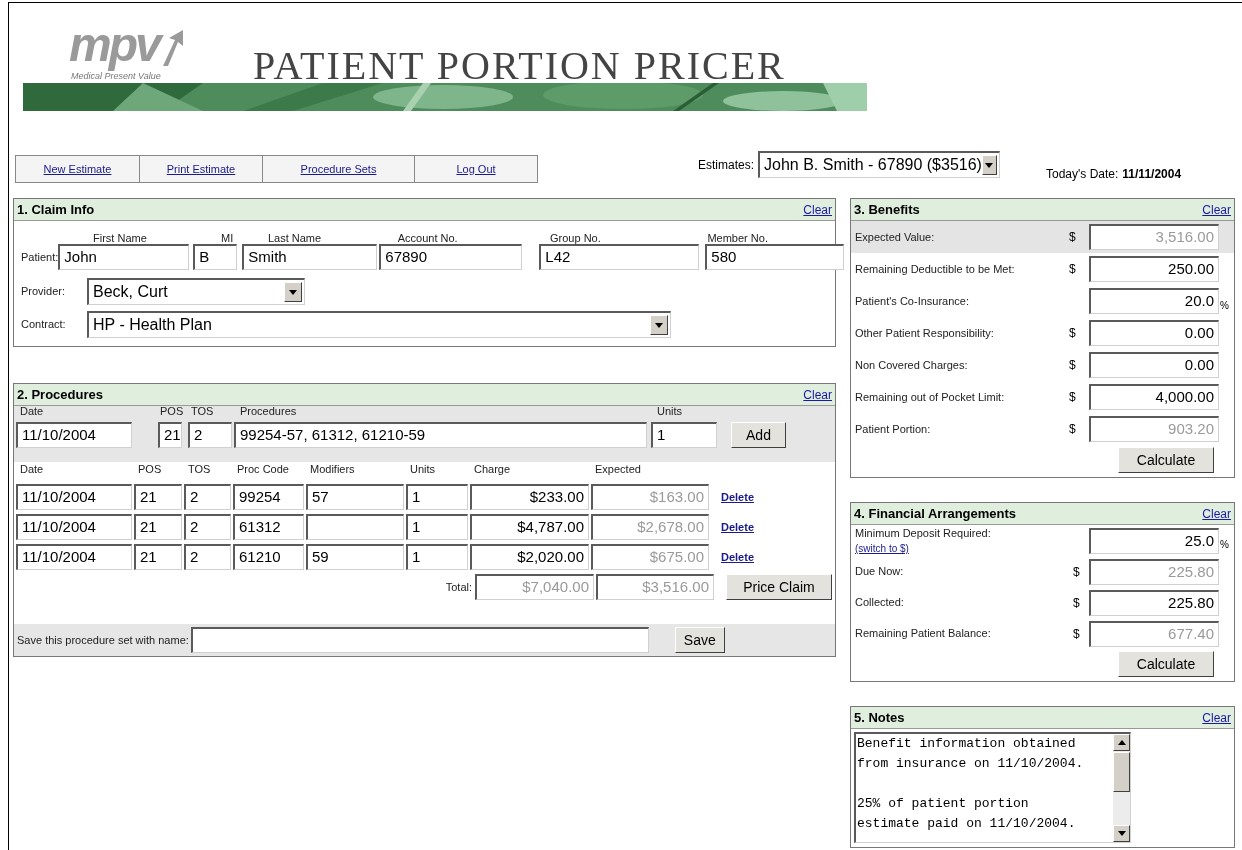 This screenshot has height=850, width=1242. What do you see at coordinates (935, 269) in the screenshot?
I see `field-label: Remaining Deductible to be Met:` at bounding box center [935, 269].